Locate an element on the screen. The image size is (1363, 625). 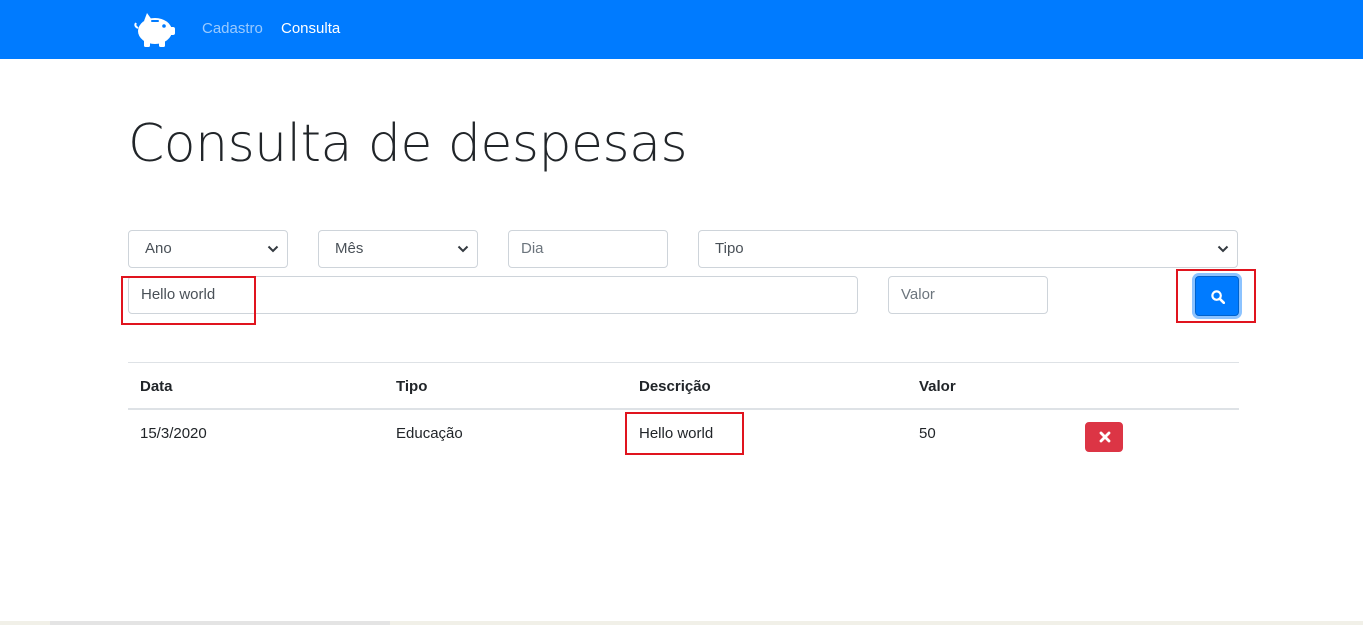
cell-tipo: Educação is located at coordinates (429, 433).